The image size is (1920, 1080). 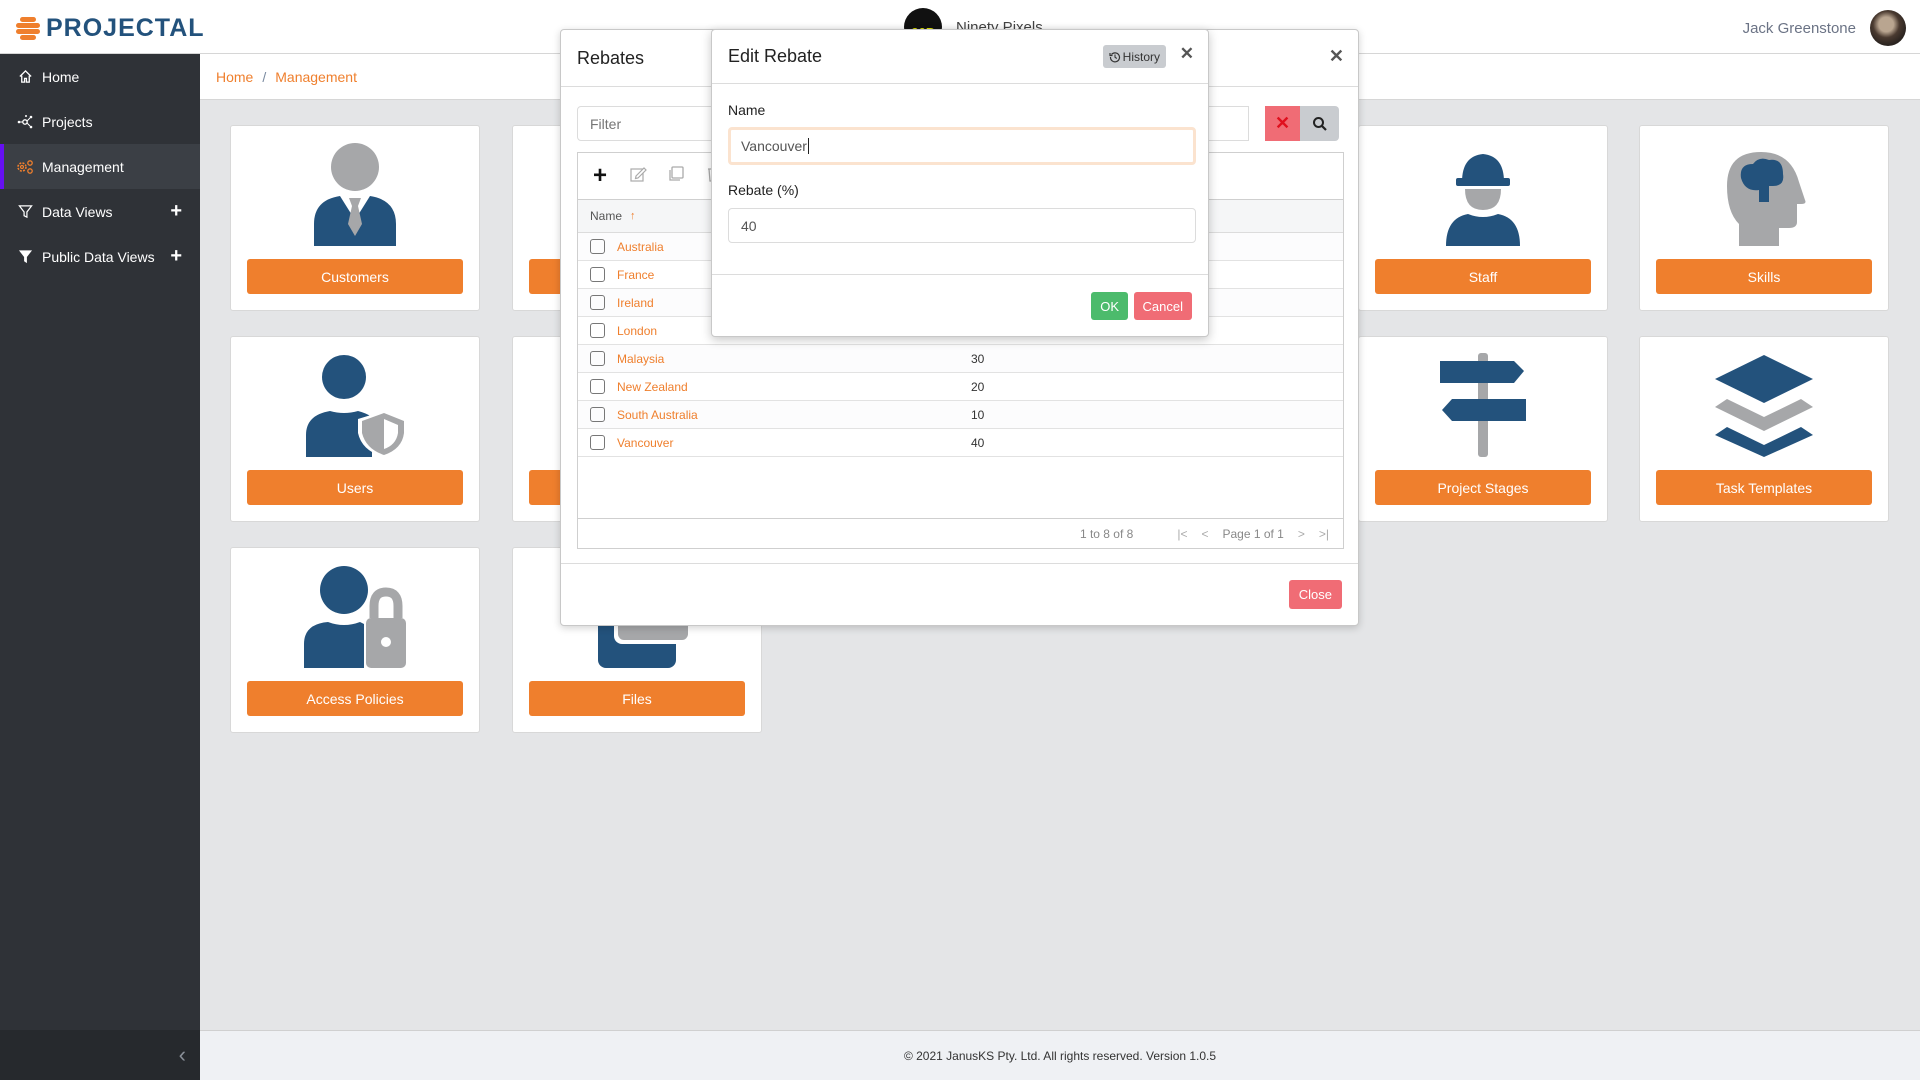 I want to click on cancel-button: Cancel, so click(x=1162, y=306).